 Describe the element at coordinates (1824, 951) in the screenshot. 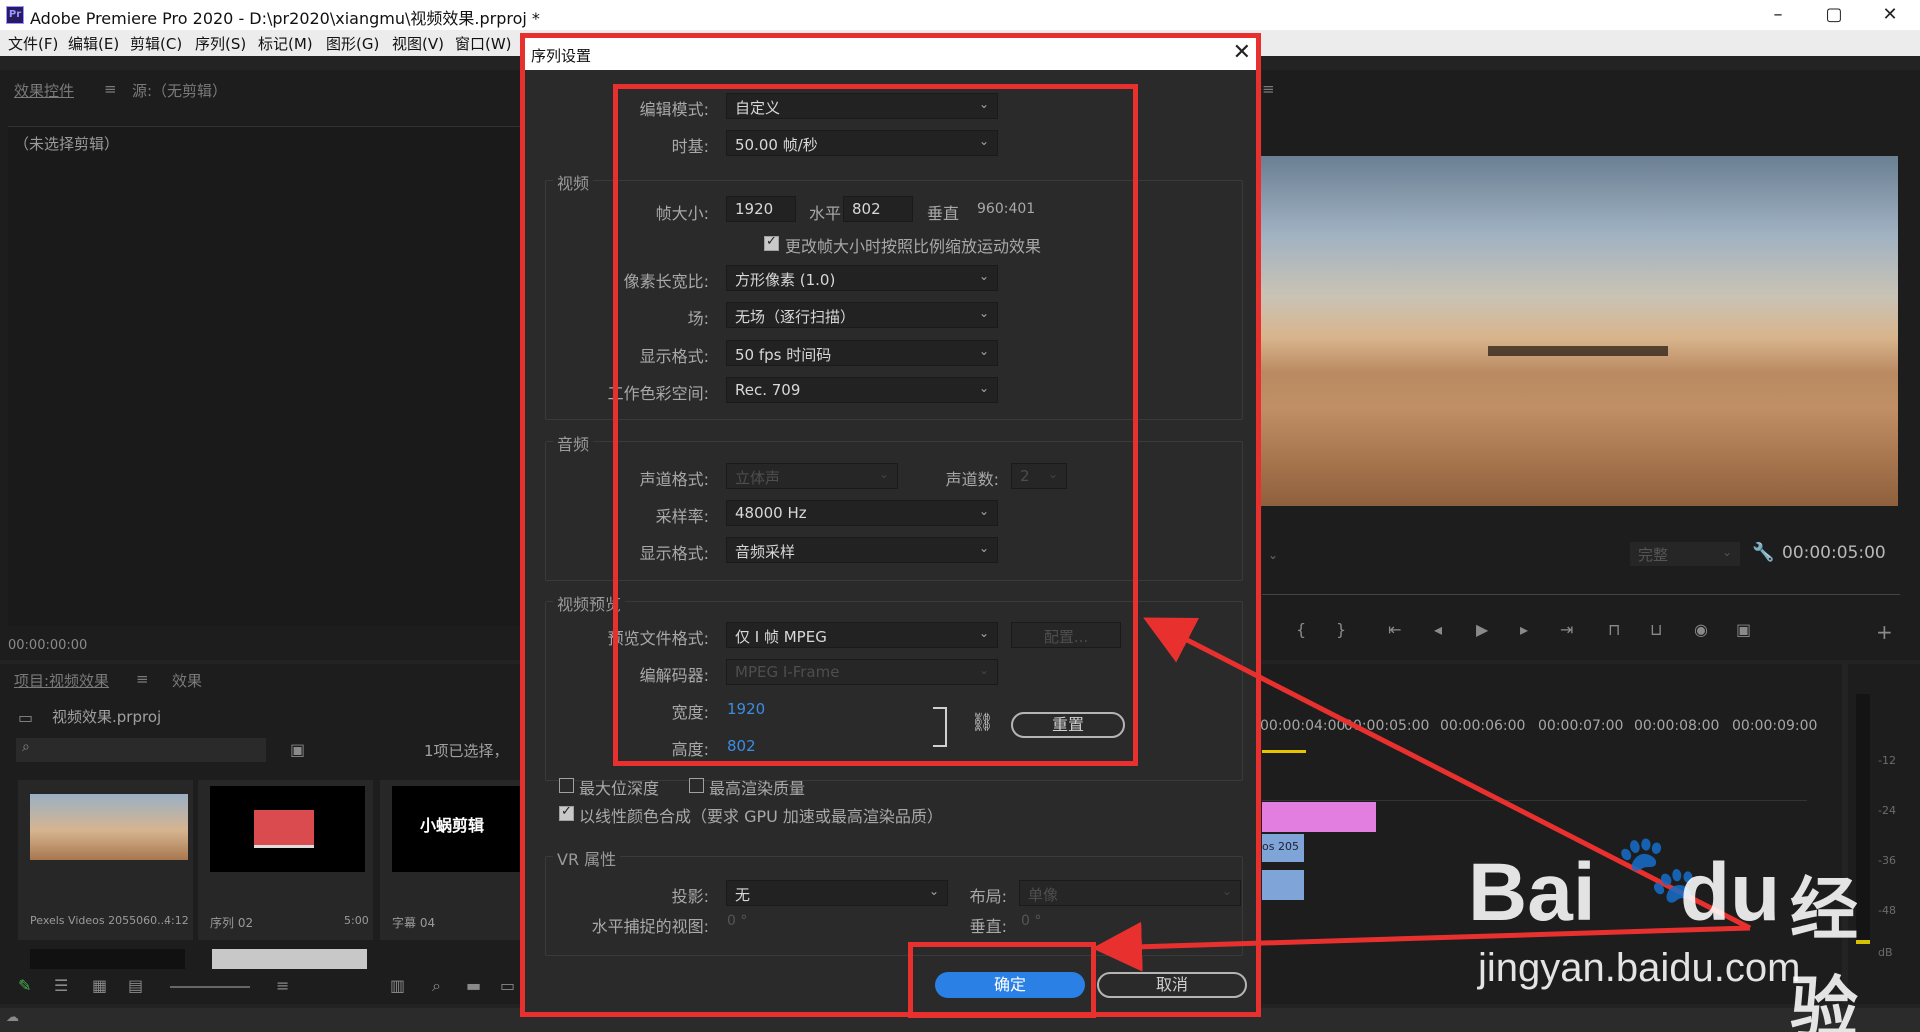

I see `watermark-cn: 经验` at that location.